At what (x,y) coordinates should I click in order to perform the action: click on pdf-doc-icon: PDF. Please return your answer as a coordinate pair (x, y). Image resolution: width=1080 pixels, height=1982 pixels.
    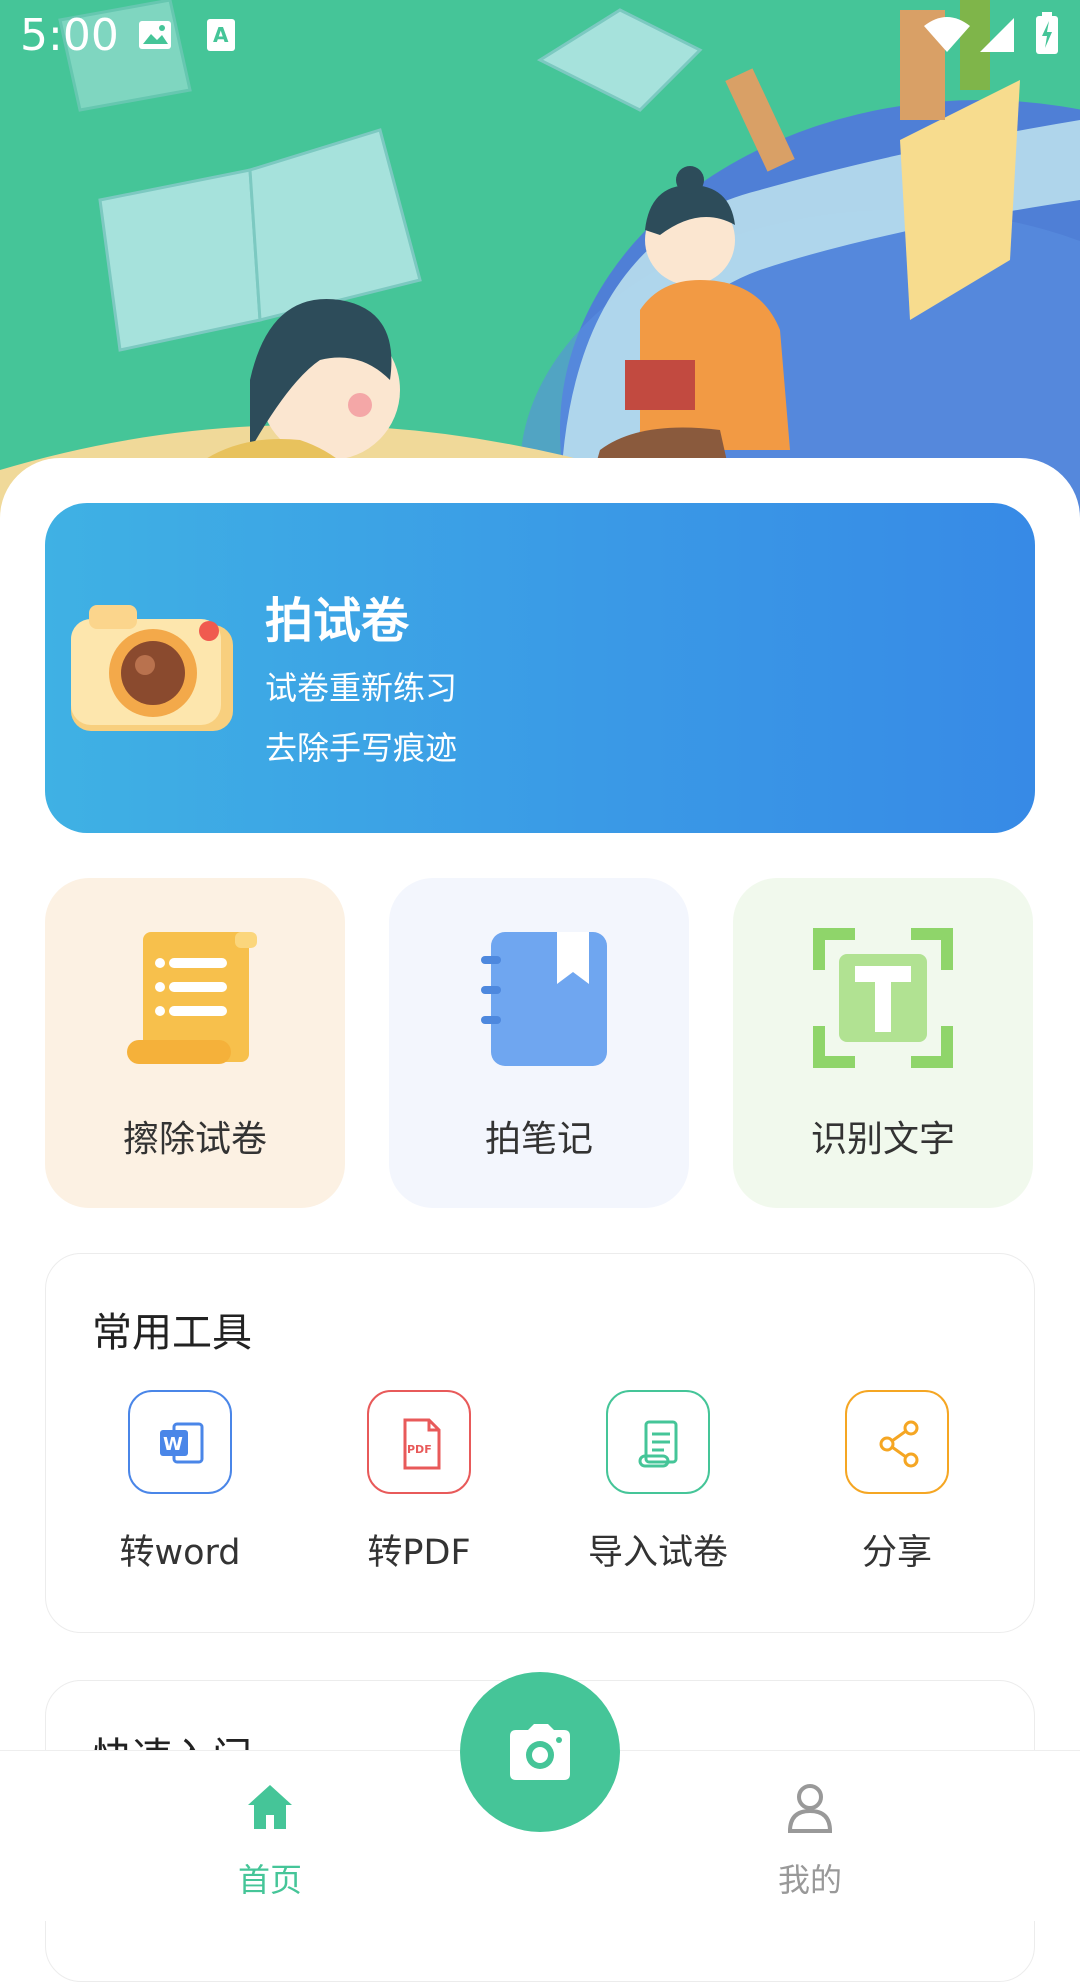
    Looking at the image, I should click on (419, 1442).